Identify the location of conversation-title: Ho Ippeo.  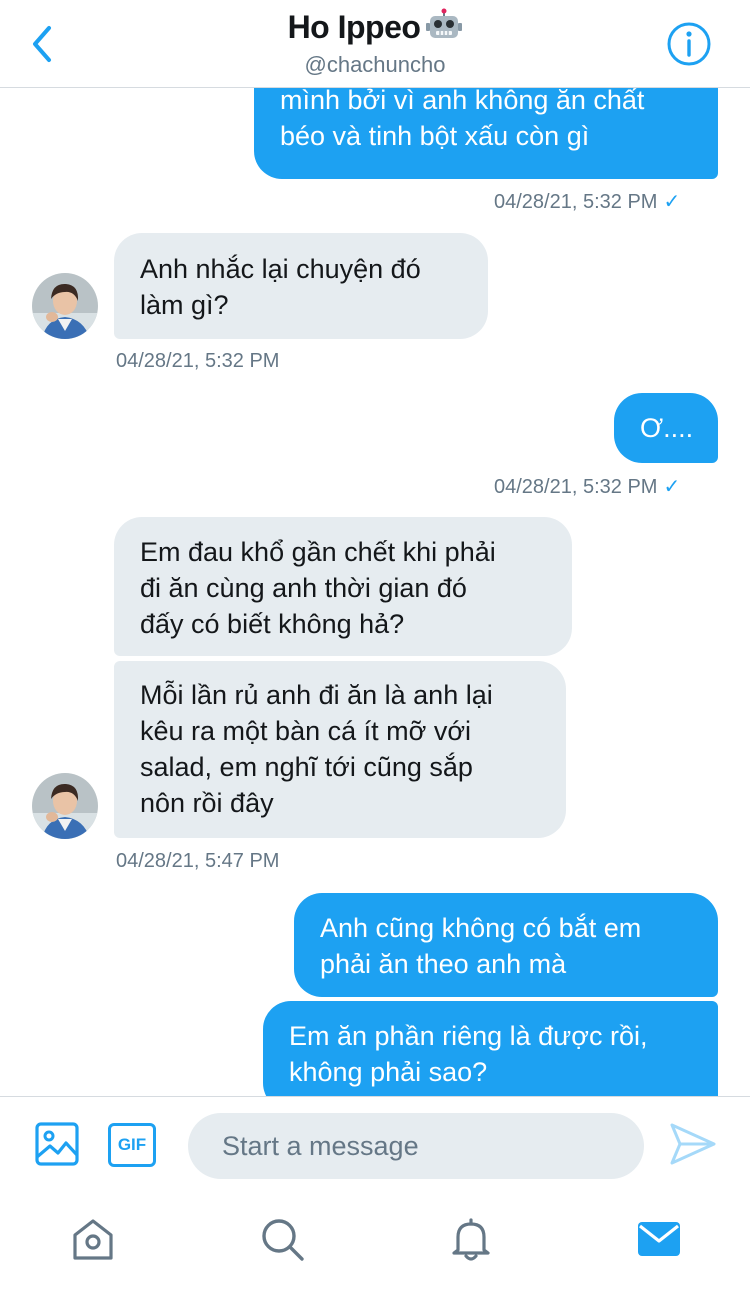
(375, 29).